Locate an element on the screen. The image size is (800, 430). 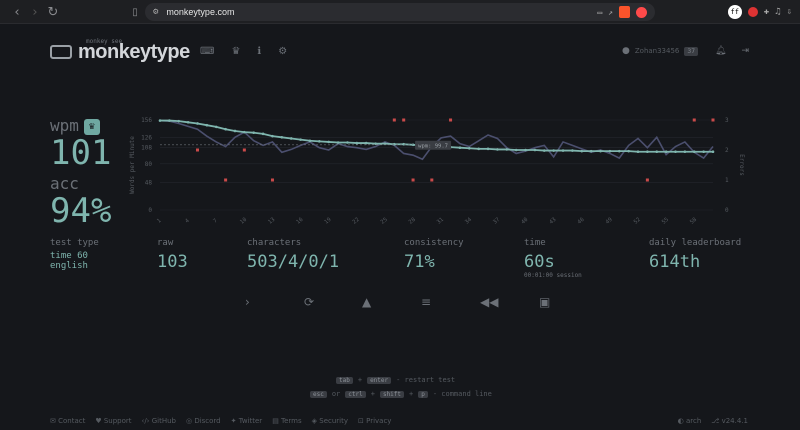
footer-twitter: ✦ Twitter is located at coordinates (247, 421).